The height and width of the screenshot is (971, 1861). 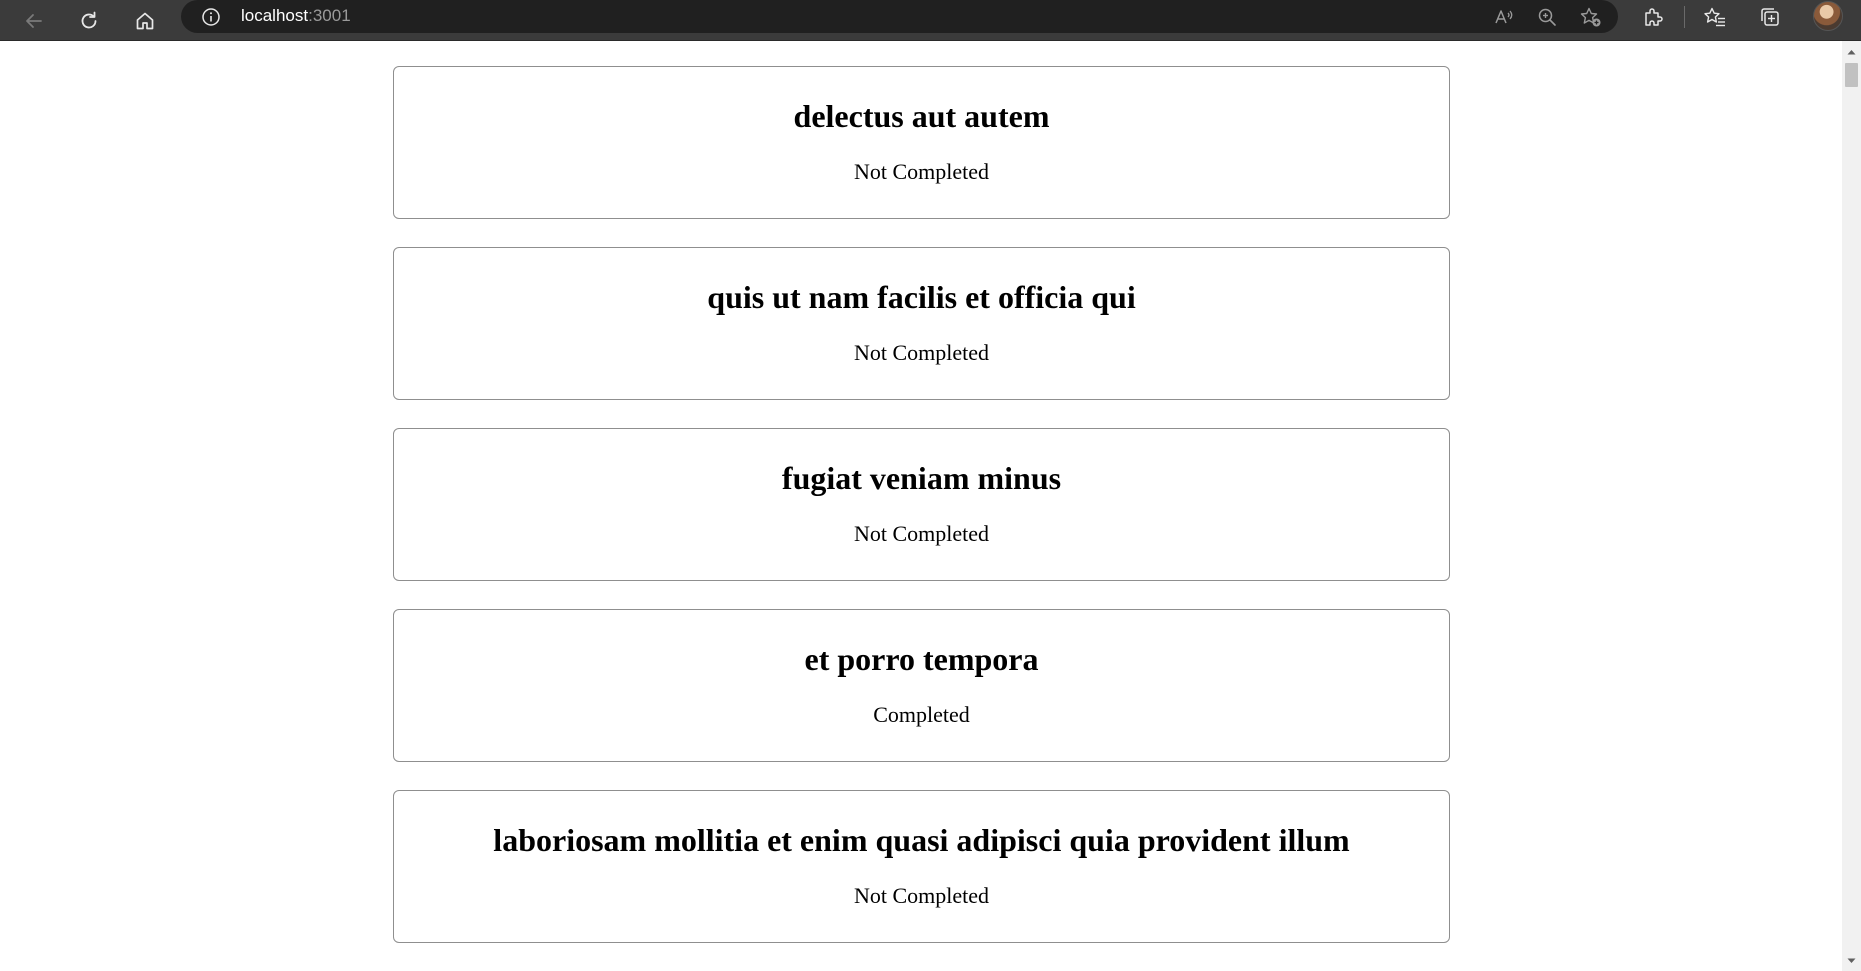 I want to click on favorites-button, so click(x=1715, y=16).